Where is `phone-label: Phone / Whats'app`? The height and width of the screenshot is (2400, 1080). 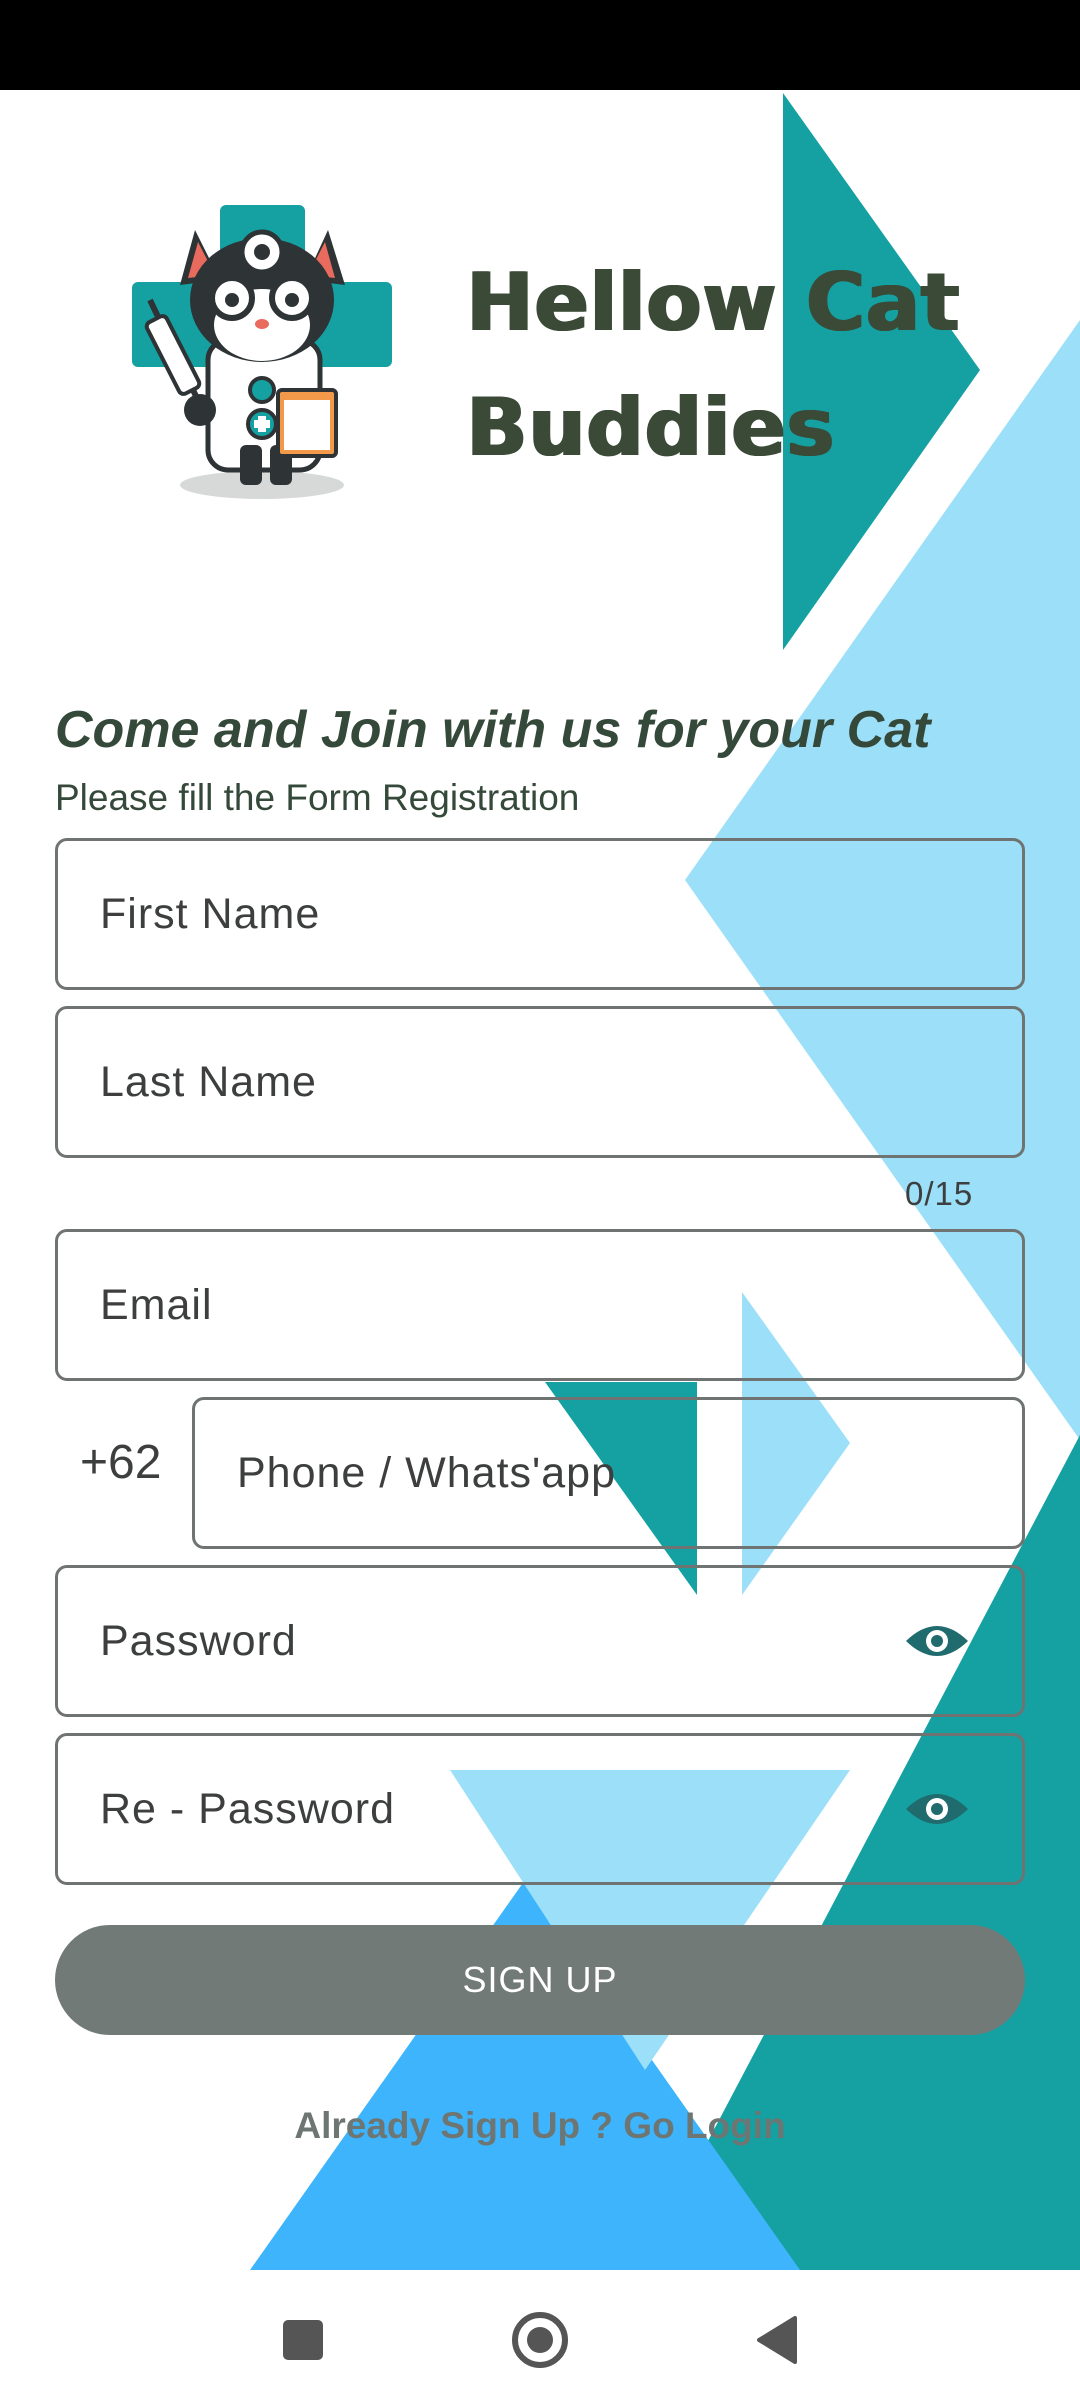 phone-label: Phone / Whats'app is located at coordinates (426, 1472).